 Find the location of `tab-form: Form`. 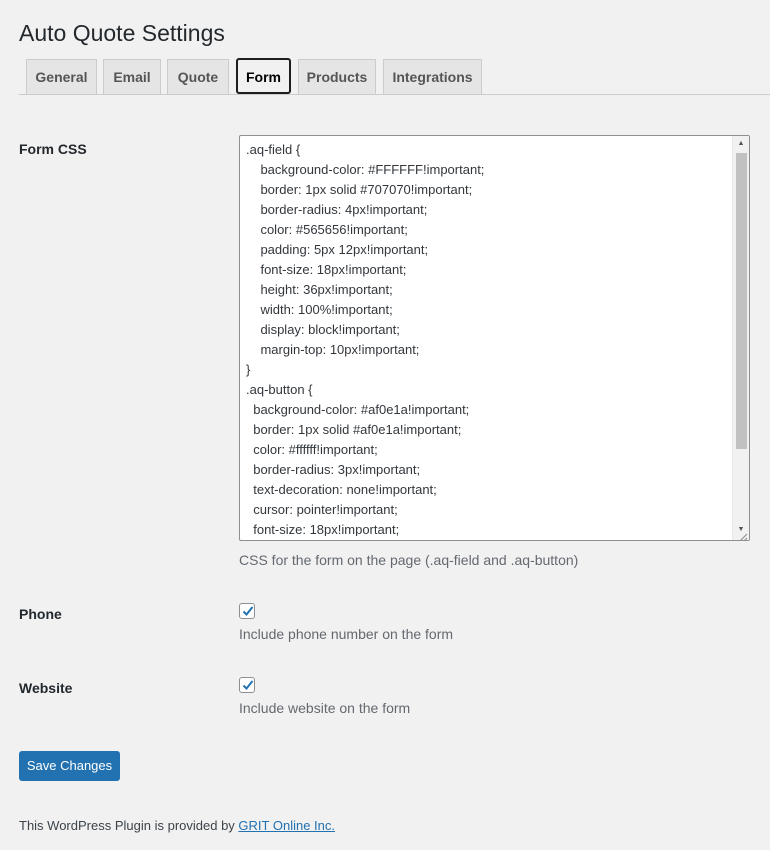

tab-form: Form is located at coordinates (263, 76).